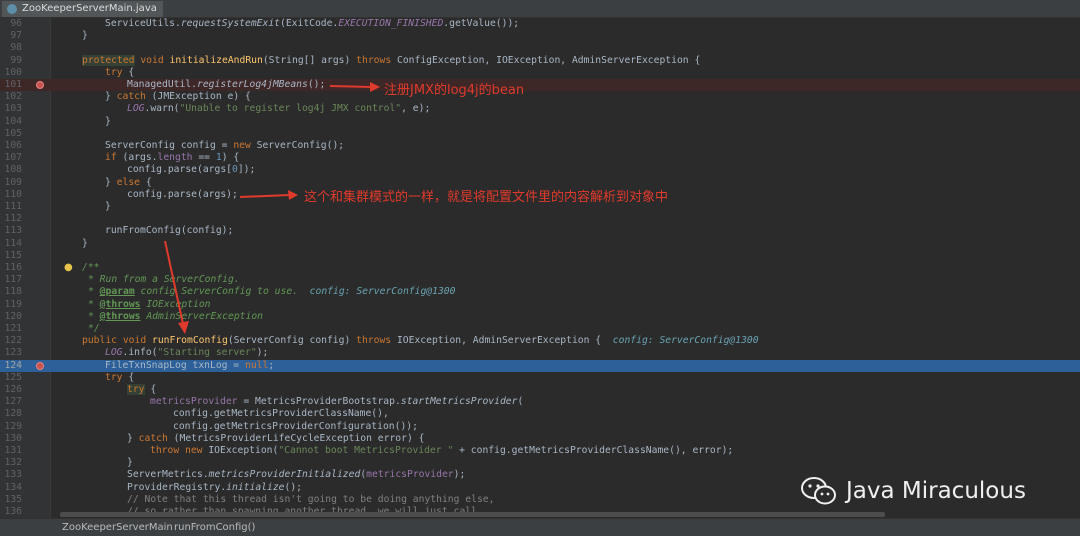 The height and width of the screenshot is (536, 1080). What do you see at coordinates (454, 90) in the screenshot?
I see `annotation-jmx-log4j: 注册JMX的log4j的bean` at bounding box center [454, 90].